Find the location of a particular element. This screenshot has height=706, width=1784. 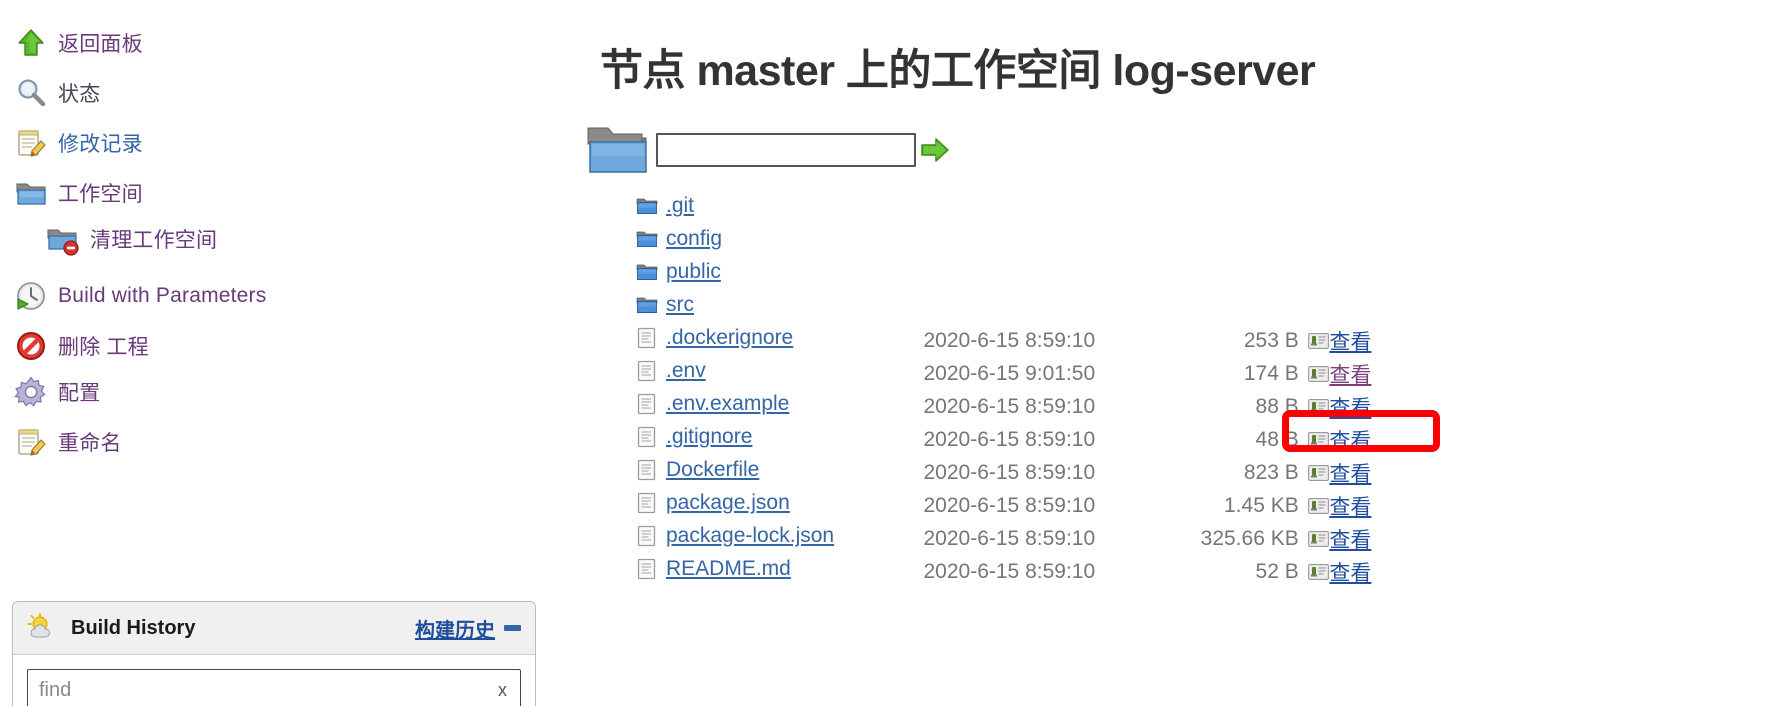

sidebar-item-label: 返回面板 is located at coordinates (100, 44).